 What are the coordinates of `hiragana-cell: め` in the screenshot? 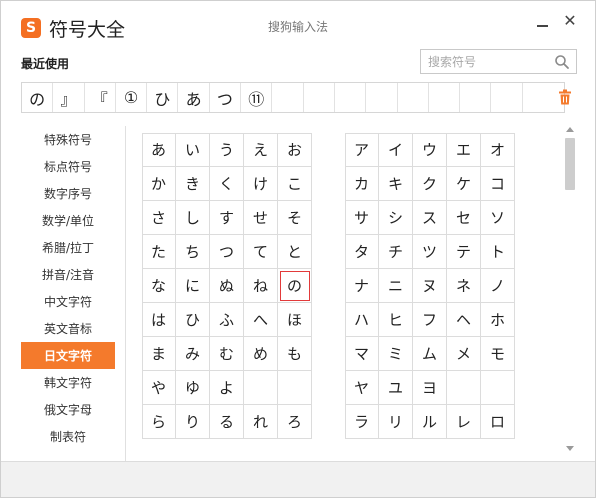 It's located at (261, 354).